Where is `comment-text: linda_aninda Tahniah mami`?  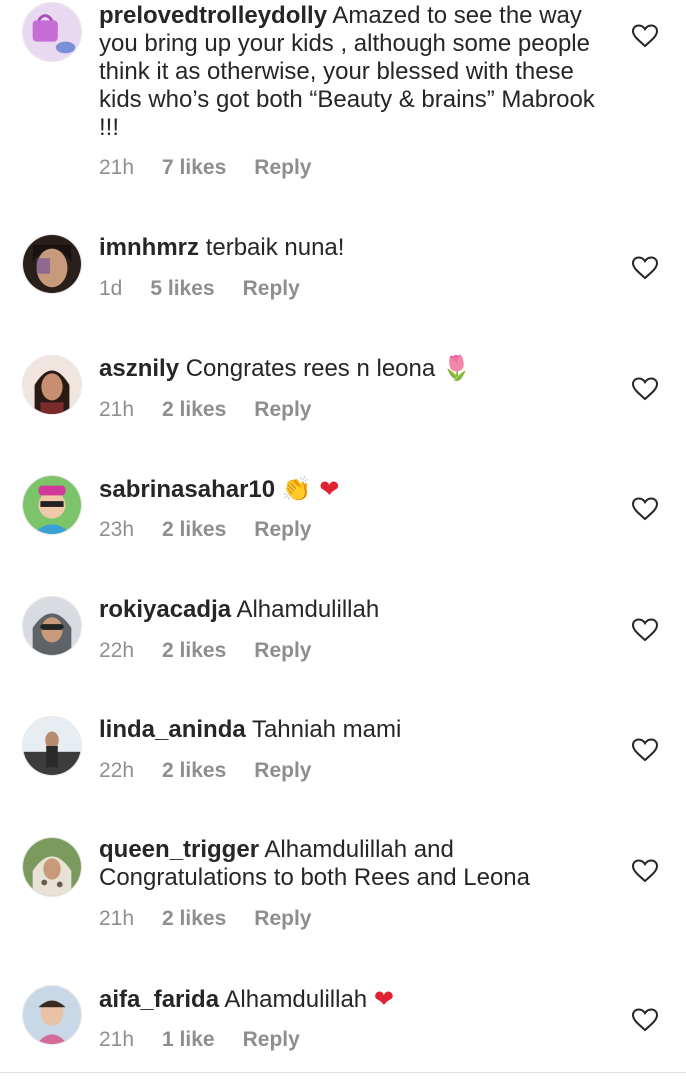
comment-text: linda_aninda Tahniah mami is located at coordinates (349, 730).